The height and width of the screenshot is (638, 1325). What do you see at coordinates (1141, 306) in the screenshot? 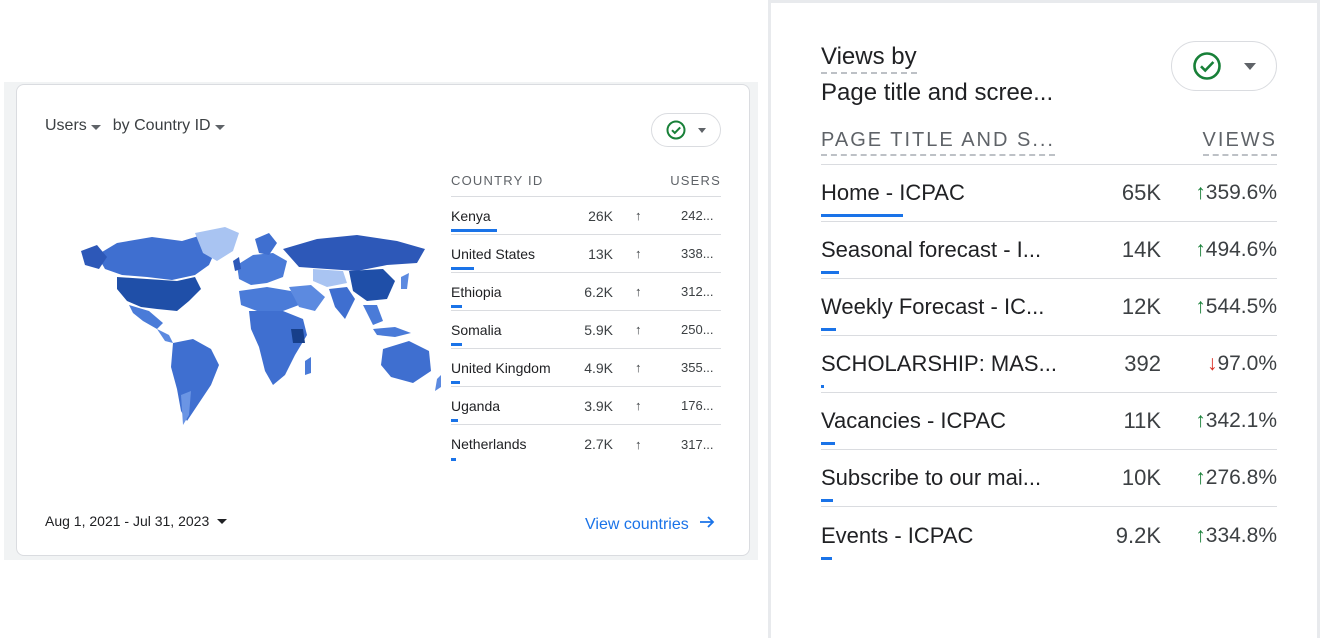
I see `views-value: 12K` at bounding box center [1141, 306].